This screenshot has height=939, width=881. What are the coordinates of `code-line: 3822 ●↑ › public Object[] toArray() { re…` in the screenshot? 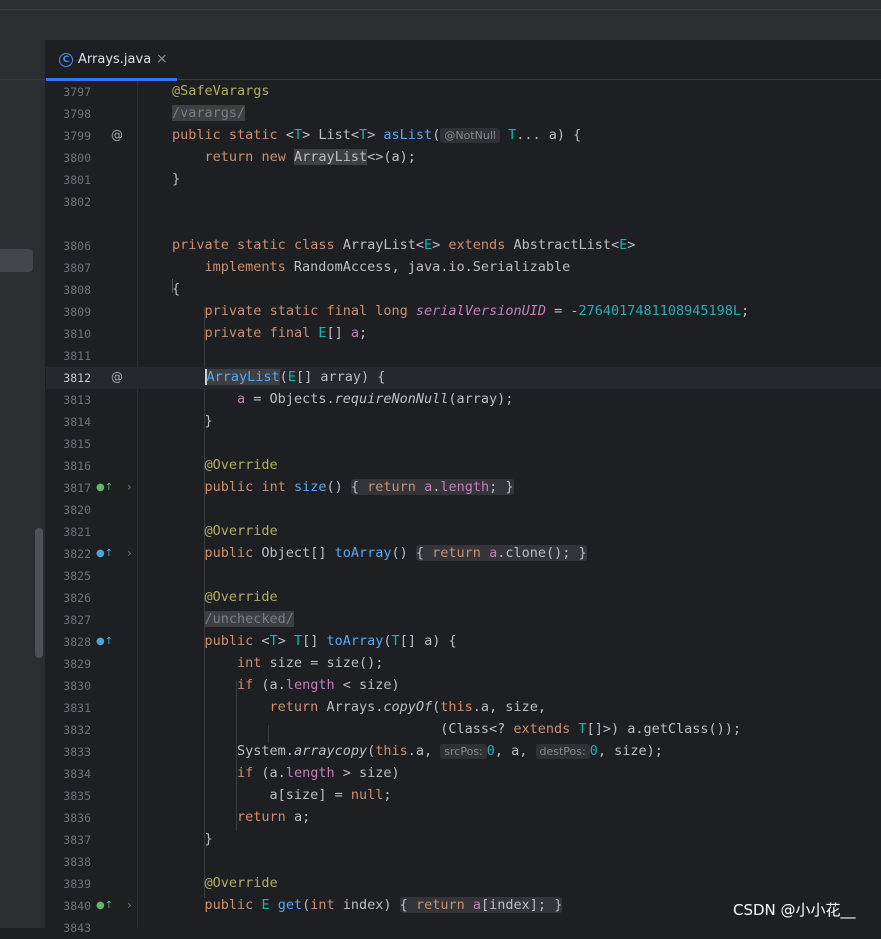 It's located at (463, 554).